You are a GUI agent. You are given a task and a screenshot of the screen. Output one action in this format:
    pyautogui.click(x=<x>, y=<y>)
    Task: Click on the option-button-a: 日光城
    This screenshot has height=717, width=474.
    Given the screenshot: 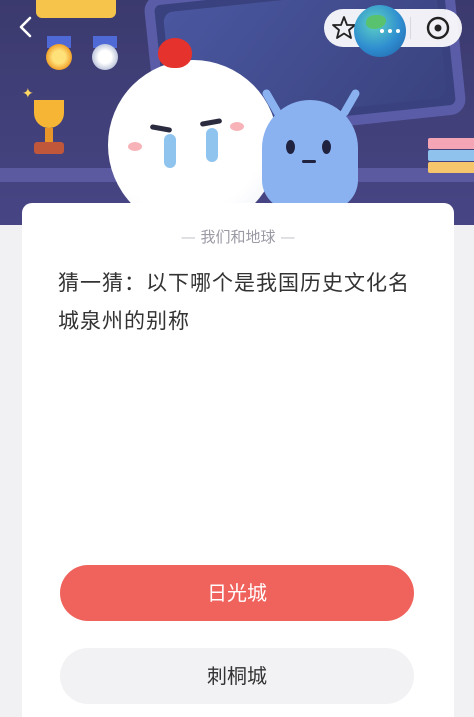 What is the action you would take?
    pyautogui.click(x=237, y=593)
    